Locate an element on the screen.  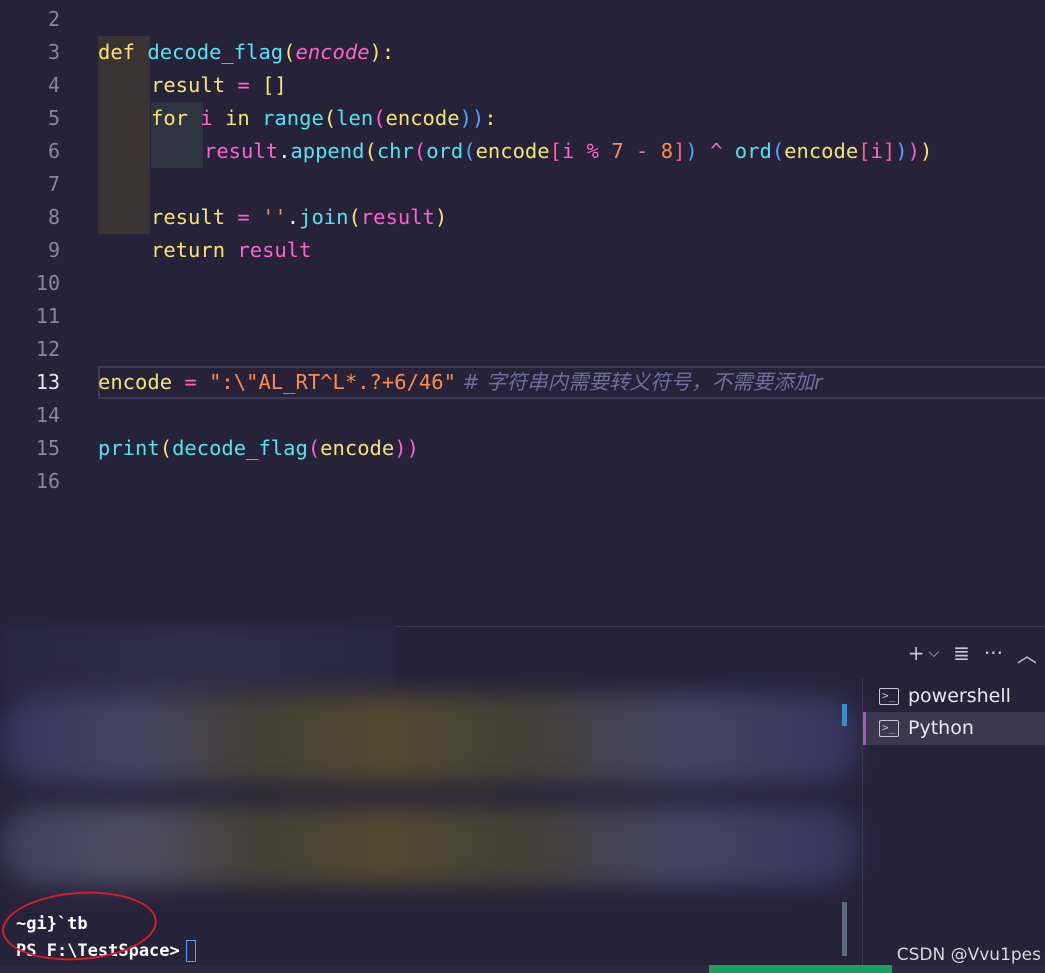
watermark: CSDN @Vvu1pes is located at coordinates (968, 955).